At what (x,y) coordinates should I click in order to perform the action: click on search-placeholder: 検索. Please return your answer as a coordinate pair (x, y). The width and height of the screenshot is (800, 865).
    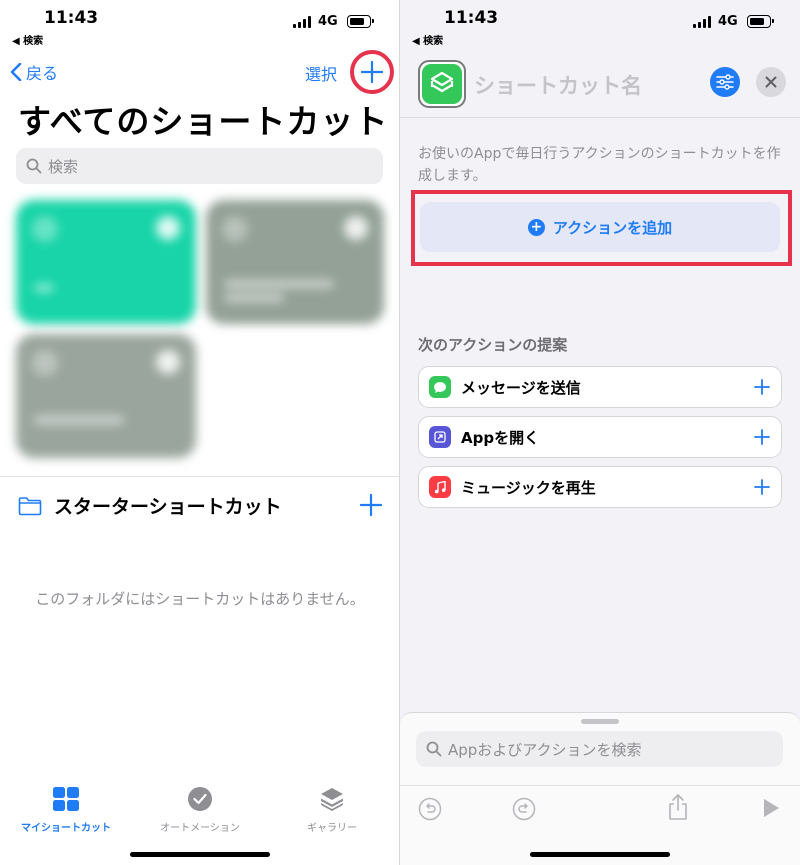
    Looking at the image, I should click on (63, 166).